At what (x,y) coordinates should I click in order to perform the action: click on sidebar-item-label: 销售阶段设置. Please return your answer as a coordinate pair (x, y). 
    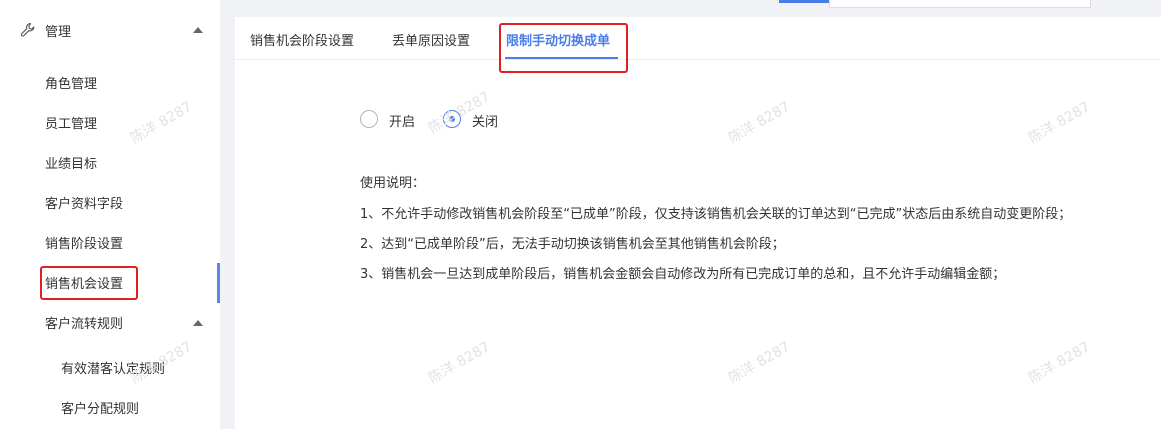
    Looking at the image, I should click on (84, 244).